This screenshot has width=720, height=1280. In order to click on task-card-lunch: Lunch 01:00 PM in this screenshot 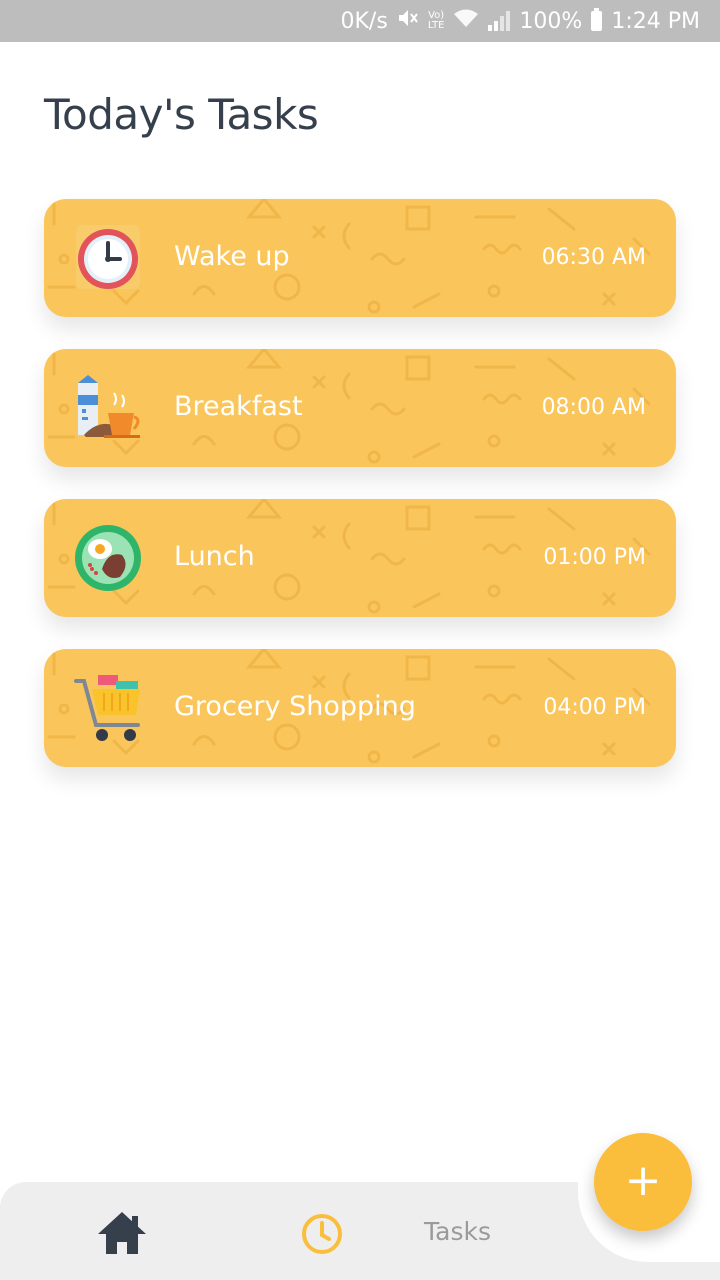, I will do `click(360, 558)`.